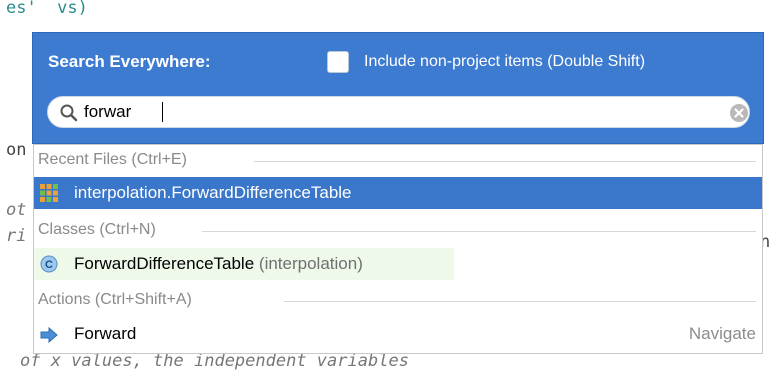 The height and width of the screenshot is (387, 769). What do you see at coordinates (69, 113) in the screenshot?
I see `search-icon` at bounding box center [69, 113].